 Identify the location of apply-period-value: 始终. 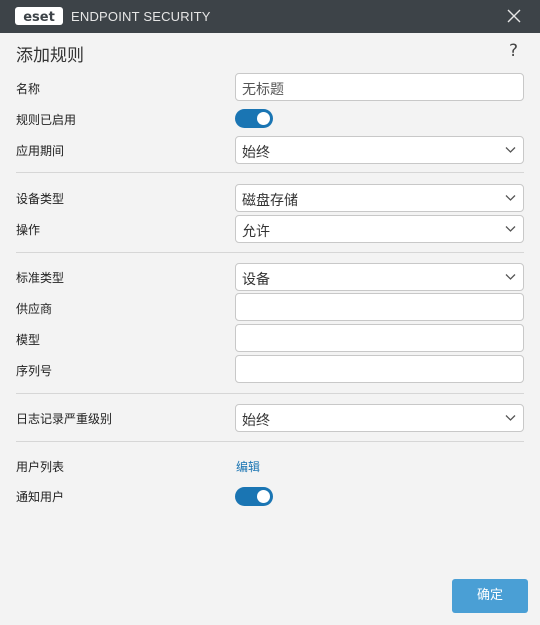
(256, 153).